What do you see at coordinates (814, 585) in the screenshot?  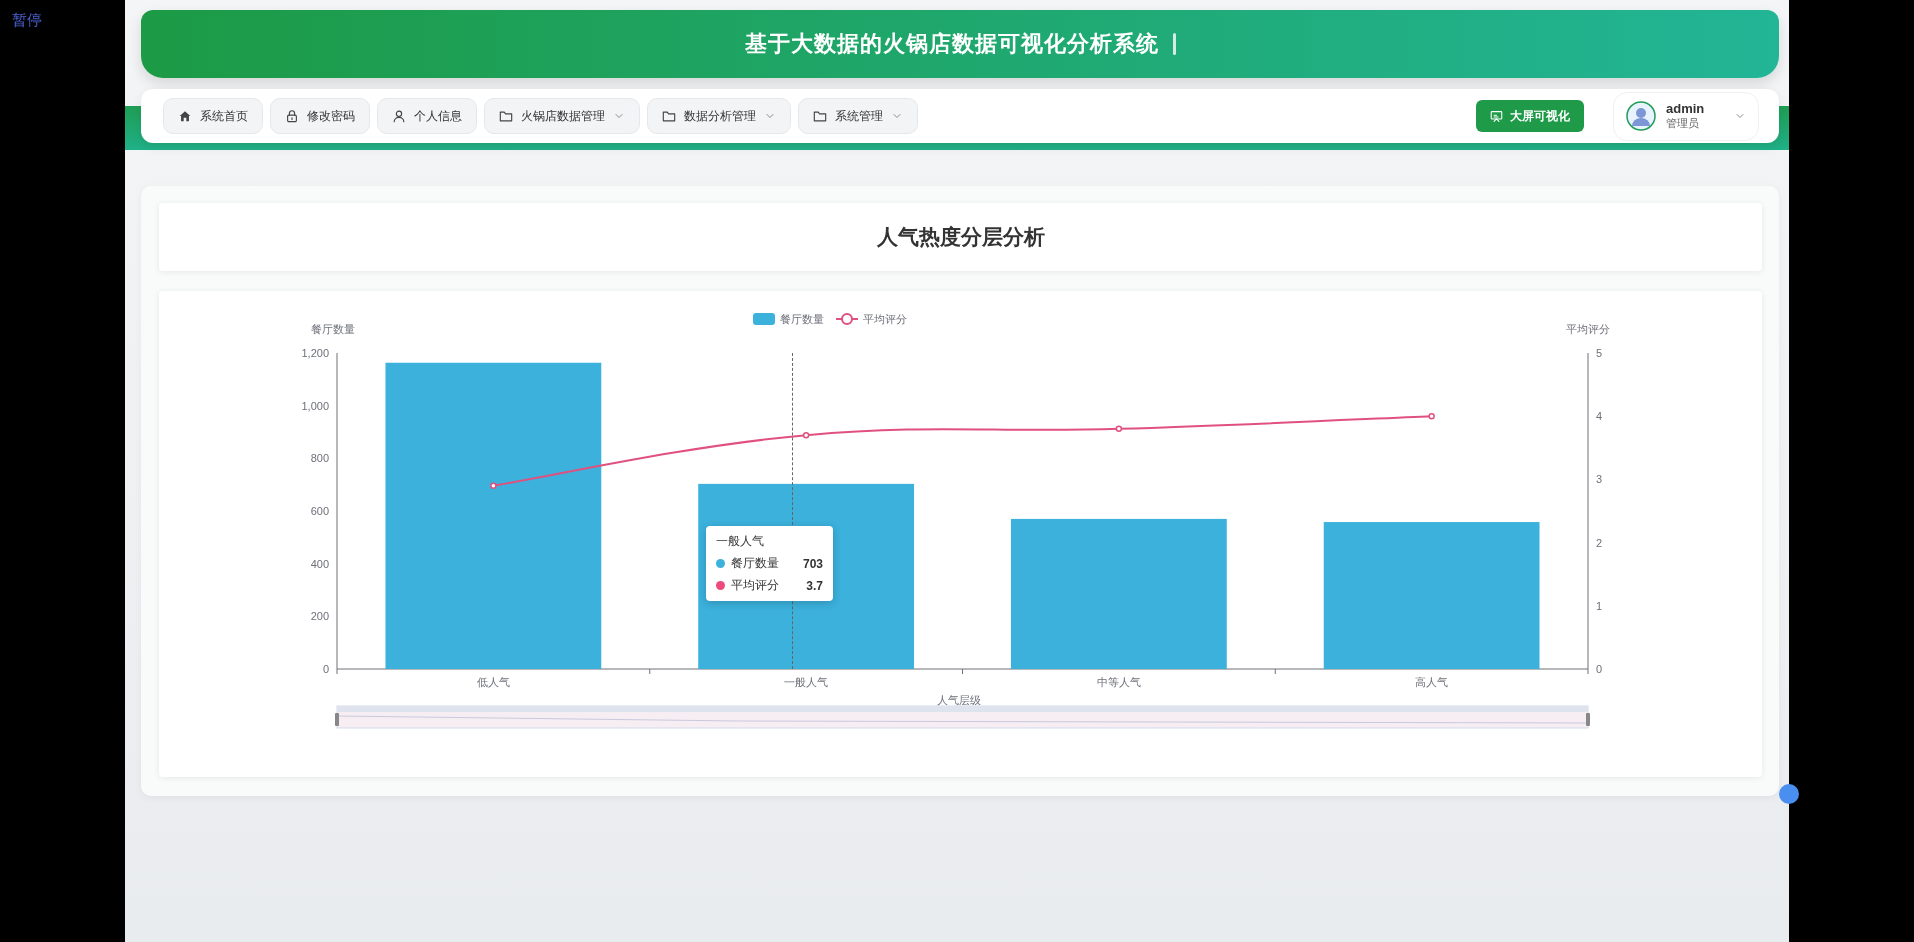 I see `series-value: 3.7` at bounding box center [814, 585].